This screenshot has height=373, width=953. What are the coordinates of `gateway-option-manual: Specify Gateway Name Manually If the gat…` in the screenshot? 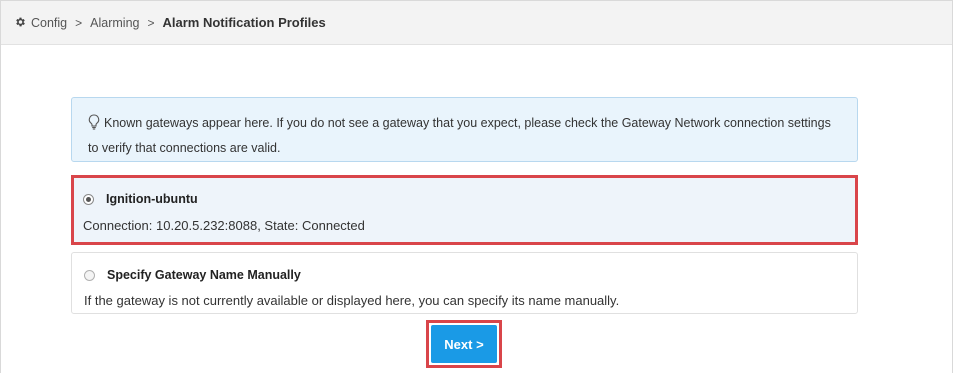 It's located at (464, 283).